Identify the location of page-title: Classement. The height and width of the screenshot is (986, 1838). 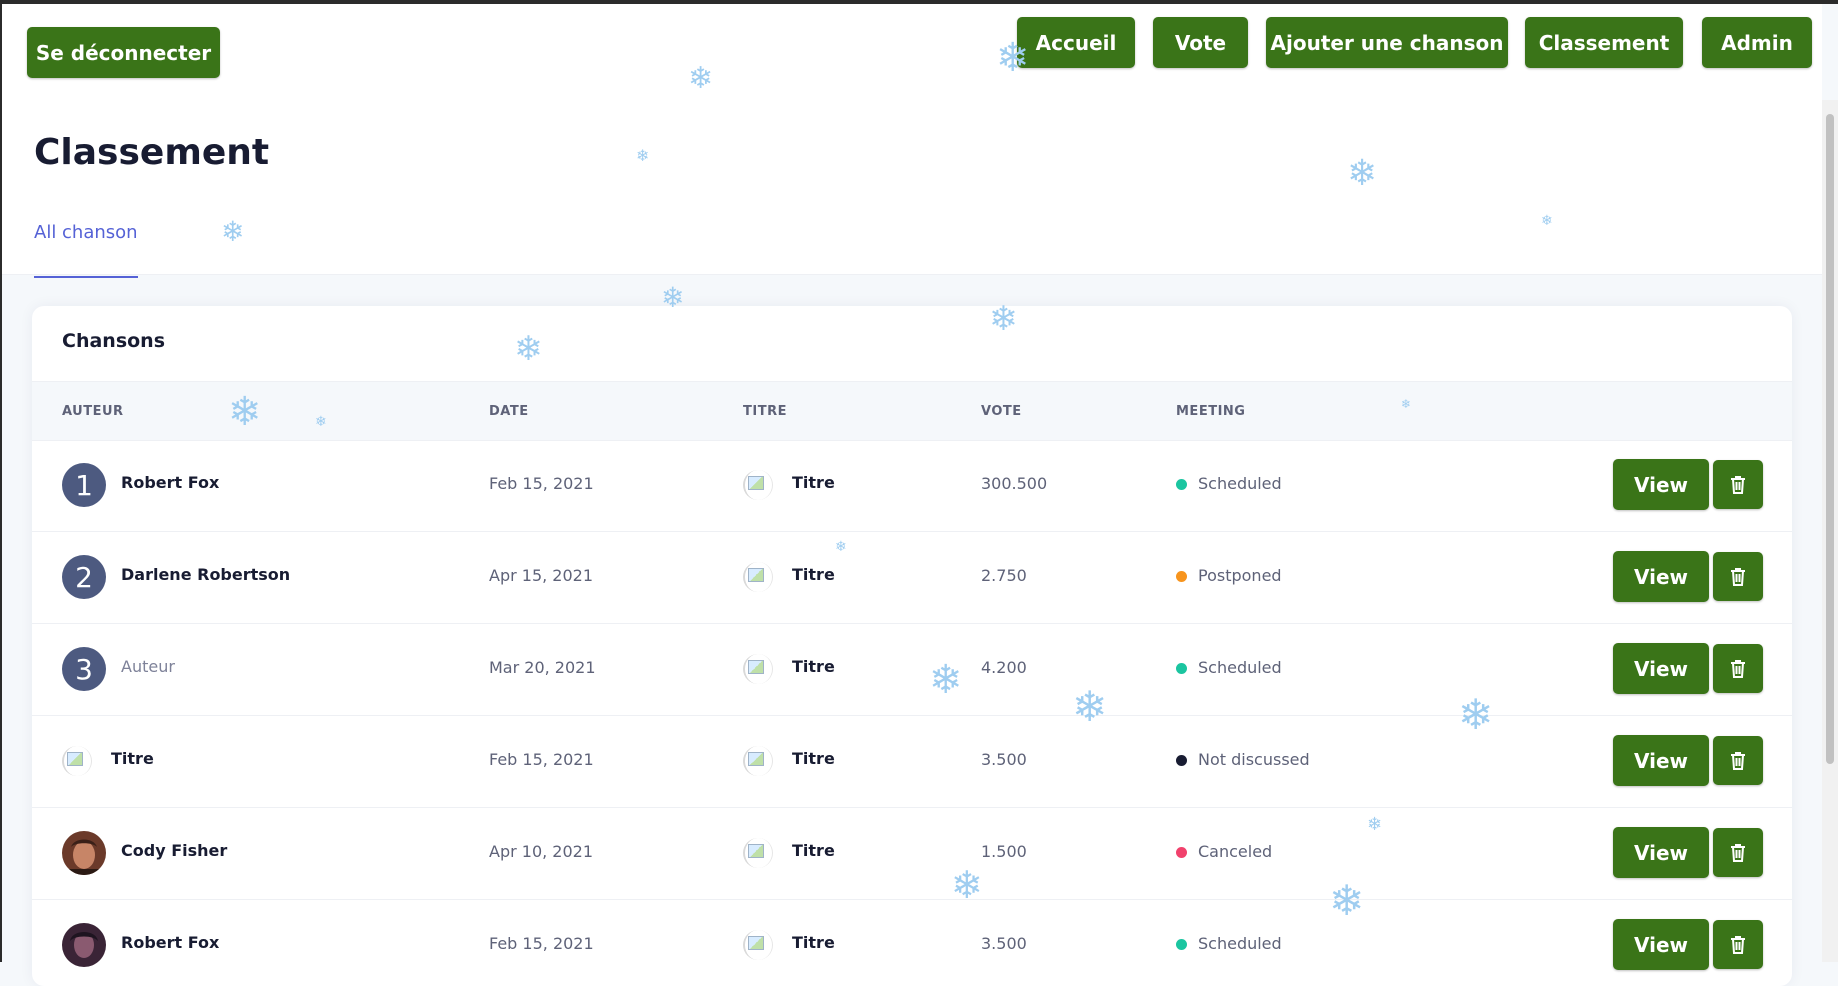
(152, 152).